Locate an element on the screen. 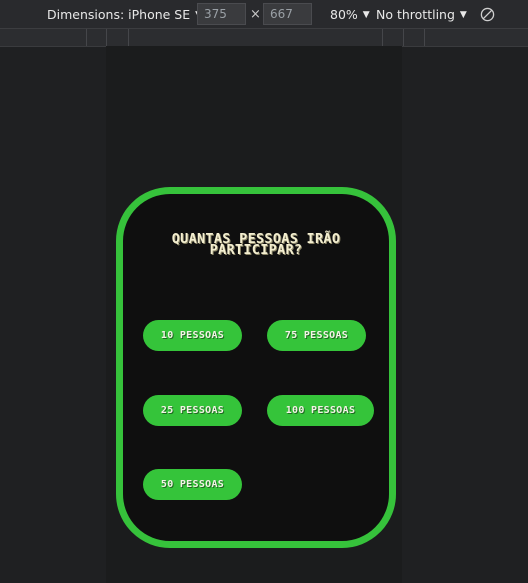 The width and height of the screenshot is (528, 583). dimensions-dropdown: Dimensions: iPhone SE ▼ is located at coordinates (124, 14).